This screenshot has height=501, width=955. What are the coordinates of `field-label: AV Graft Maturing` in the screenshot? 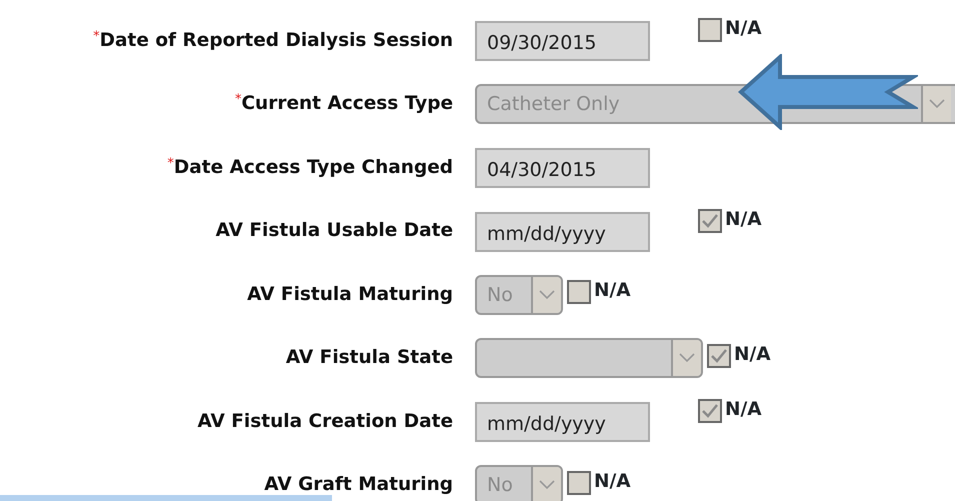 It's located at (358, 485).